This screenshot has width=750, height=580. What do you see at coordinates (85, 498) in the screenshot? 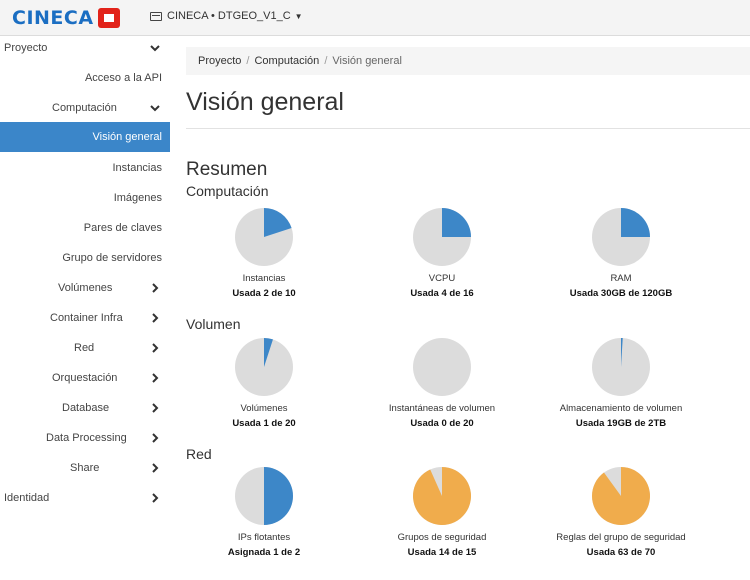
I see `sidebar-item-identidad: Identidad` at bounding box center [85, 498].